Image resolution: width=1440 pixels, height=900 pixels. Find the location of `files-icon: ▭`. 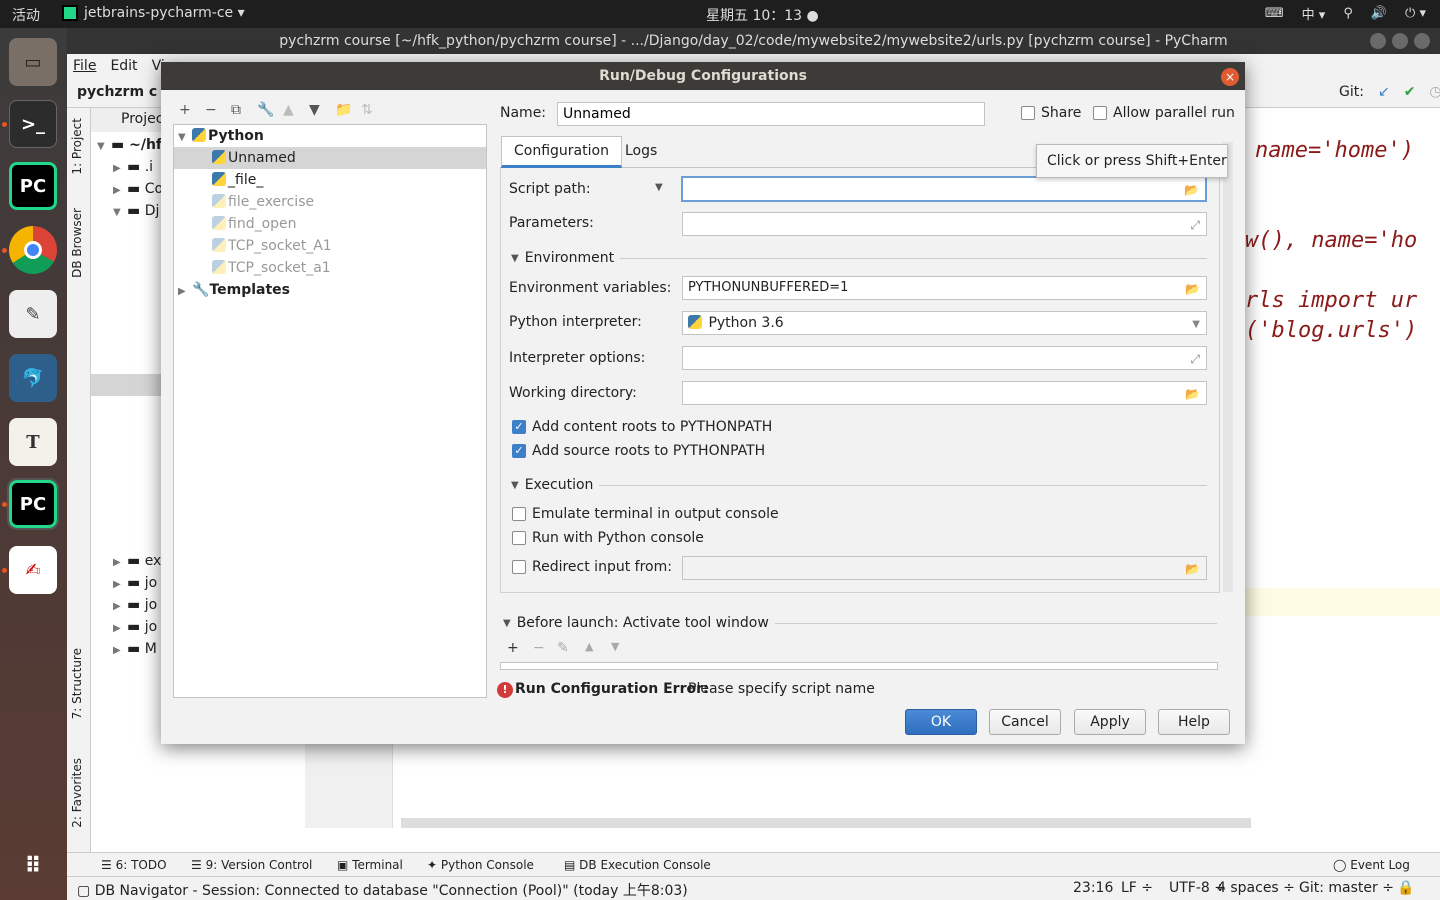

files-icon: ▭ is located at coordinates (33, 62).